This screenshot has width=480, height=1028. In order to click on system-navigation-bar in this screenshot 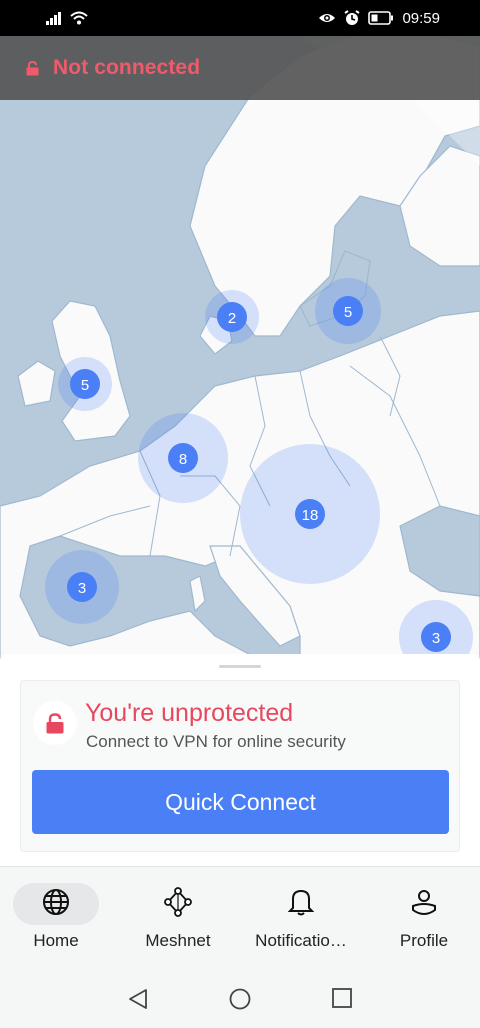, I will do `click(240, 991)`.